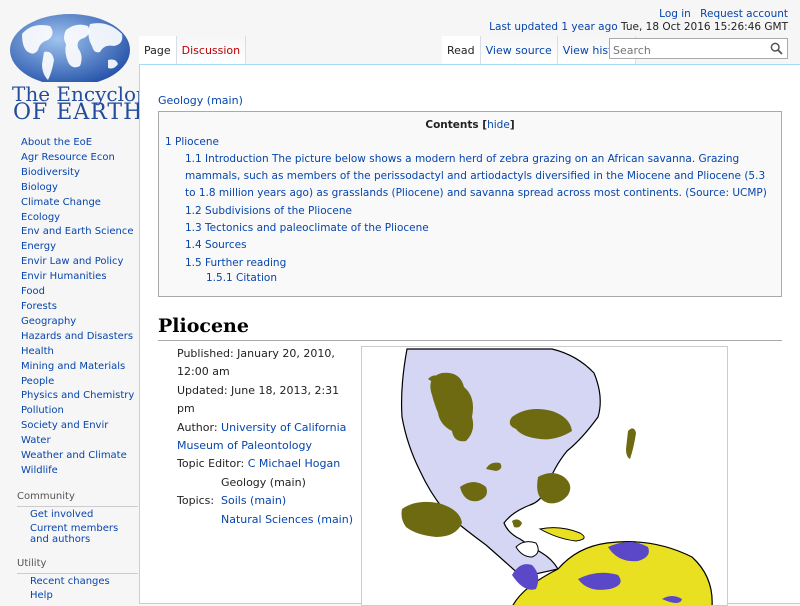 This screenshot has width=800, height=606. I want to click on last-updated-link: Last updated 1 year ago, so click(553, 27).